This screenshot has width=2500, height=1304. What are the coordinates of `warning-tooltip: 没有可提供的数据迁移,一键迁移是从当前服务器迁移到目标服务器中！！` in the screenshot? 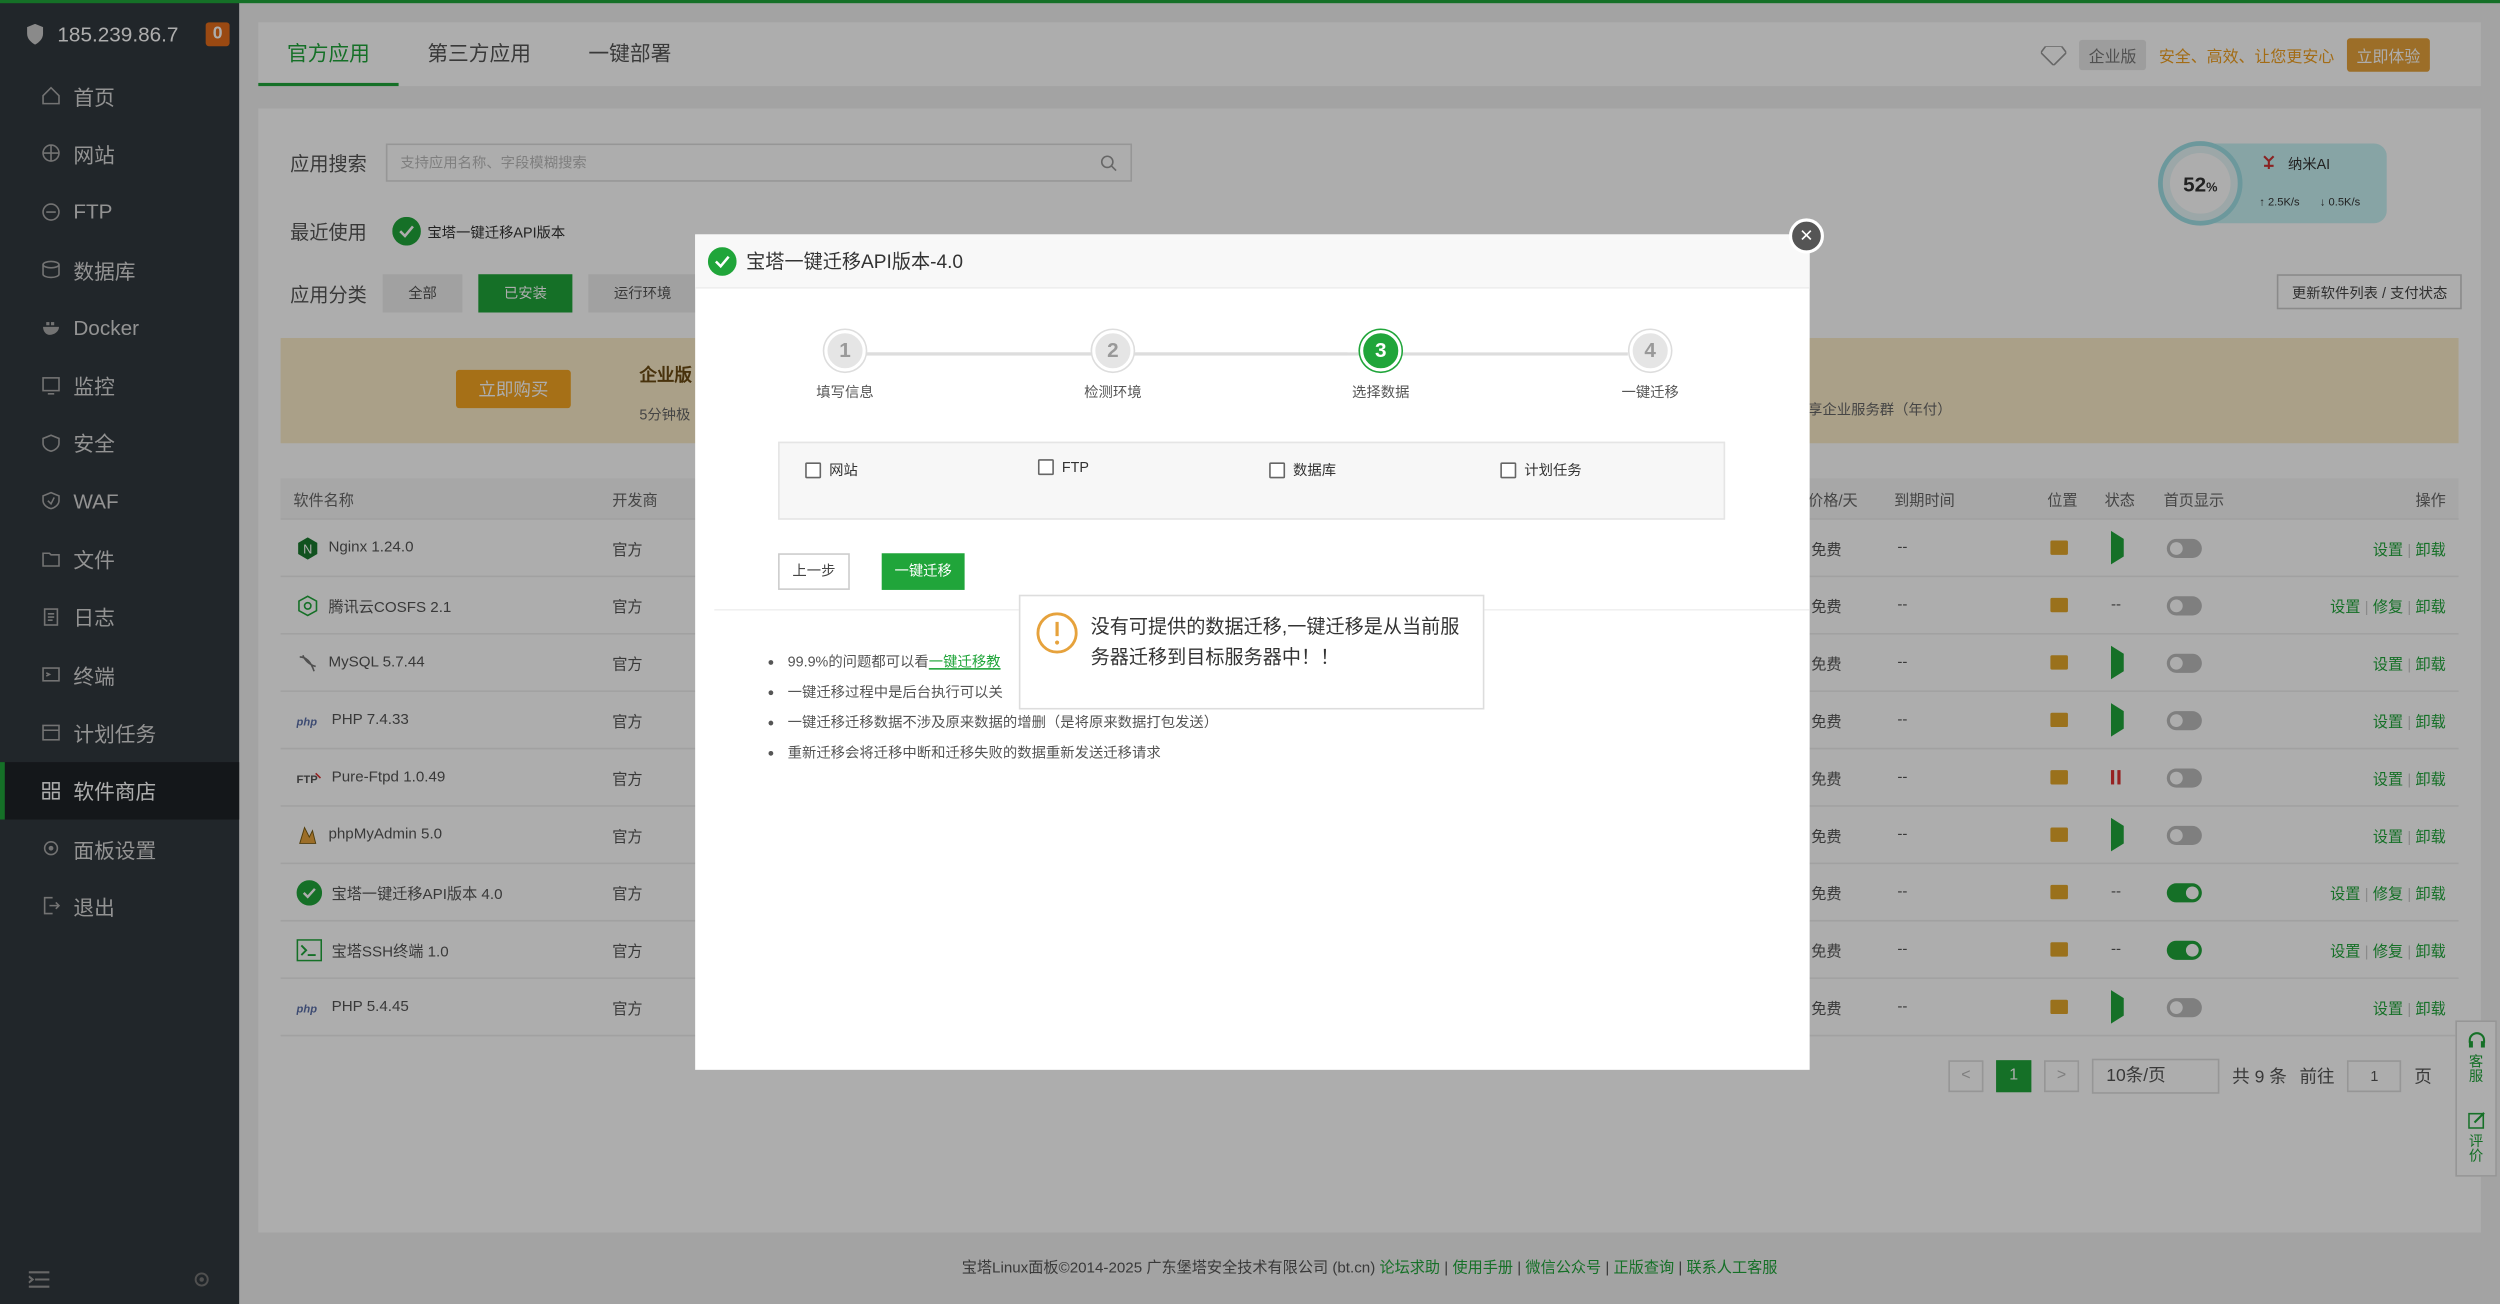 It's located at (1251, 652).